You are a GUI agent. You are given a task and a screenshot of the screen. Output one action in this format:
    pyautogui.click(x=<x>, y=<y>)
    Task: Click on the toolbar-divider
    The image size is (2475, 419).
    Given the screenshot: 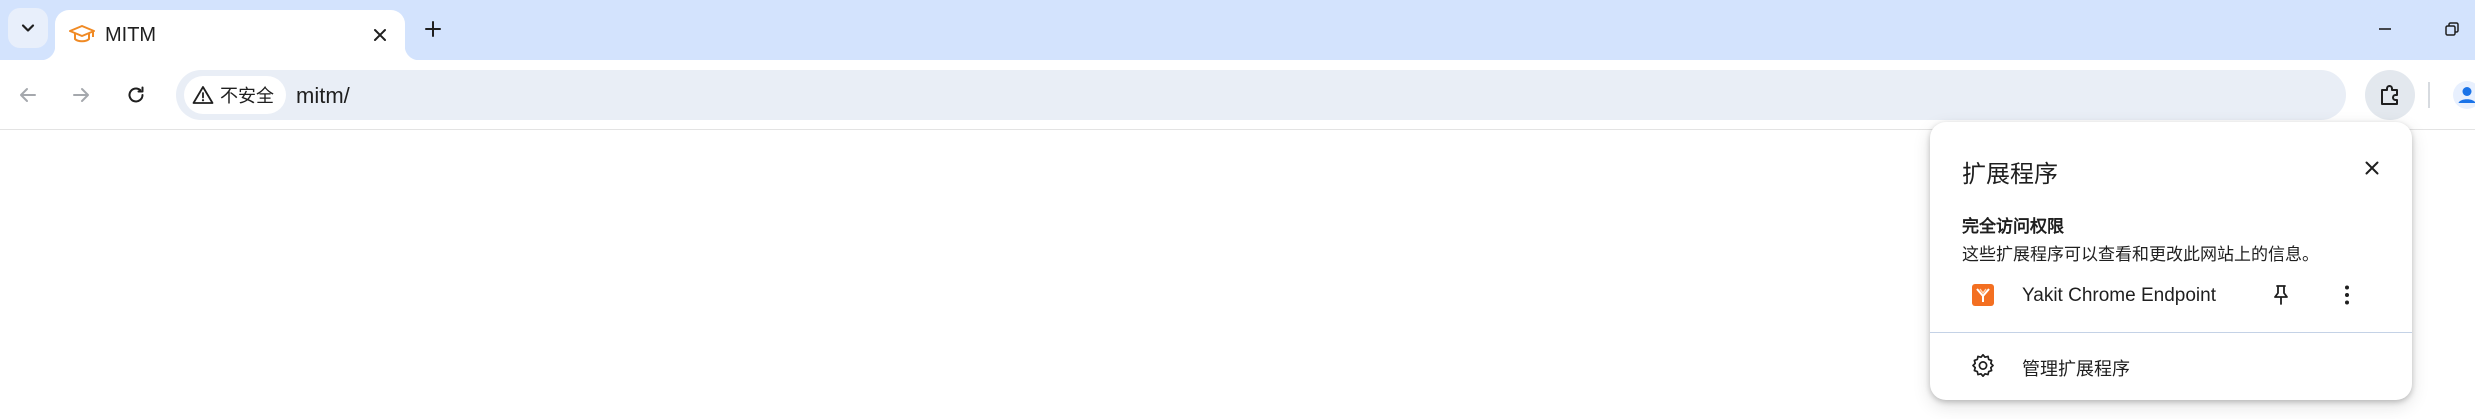 What is the action you would take?
    pyautogui.click(x=2429, y=95)
    